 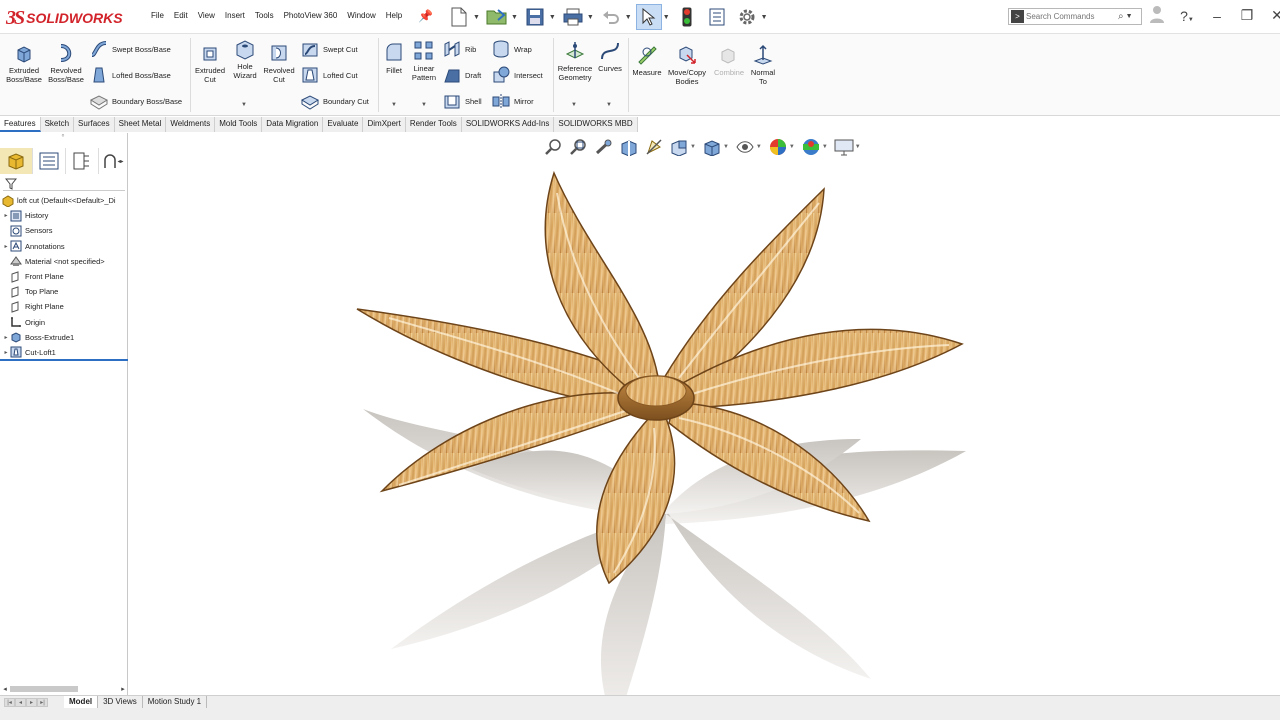 What do you see at coordinates (63, 138) in the screenshot?
I see `panel-grip-icon: °` at bounding box center [63, 138].